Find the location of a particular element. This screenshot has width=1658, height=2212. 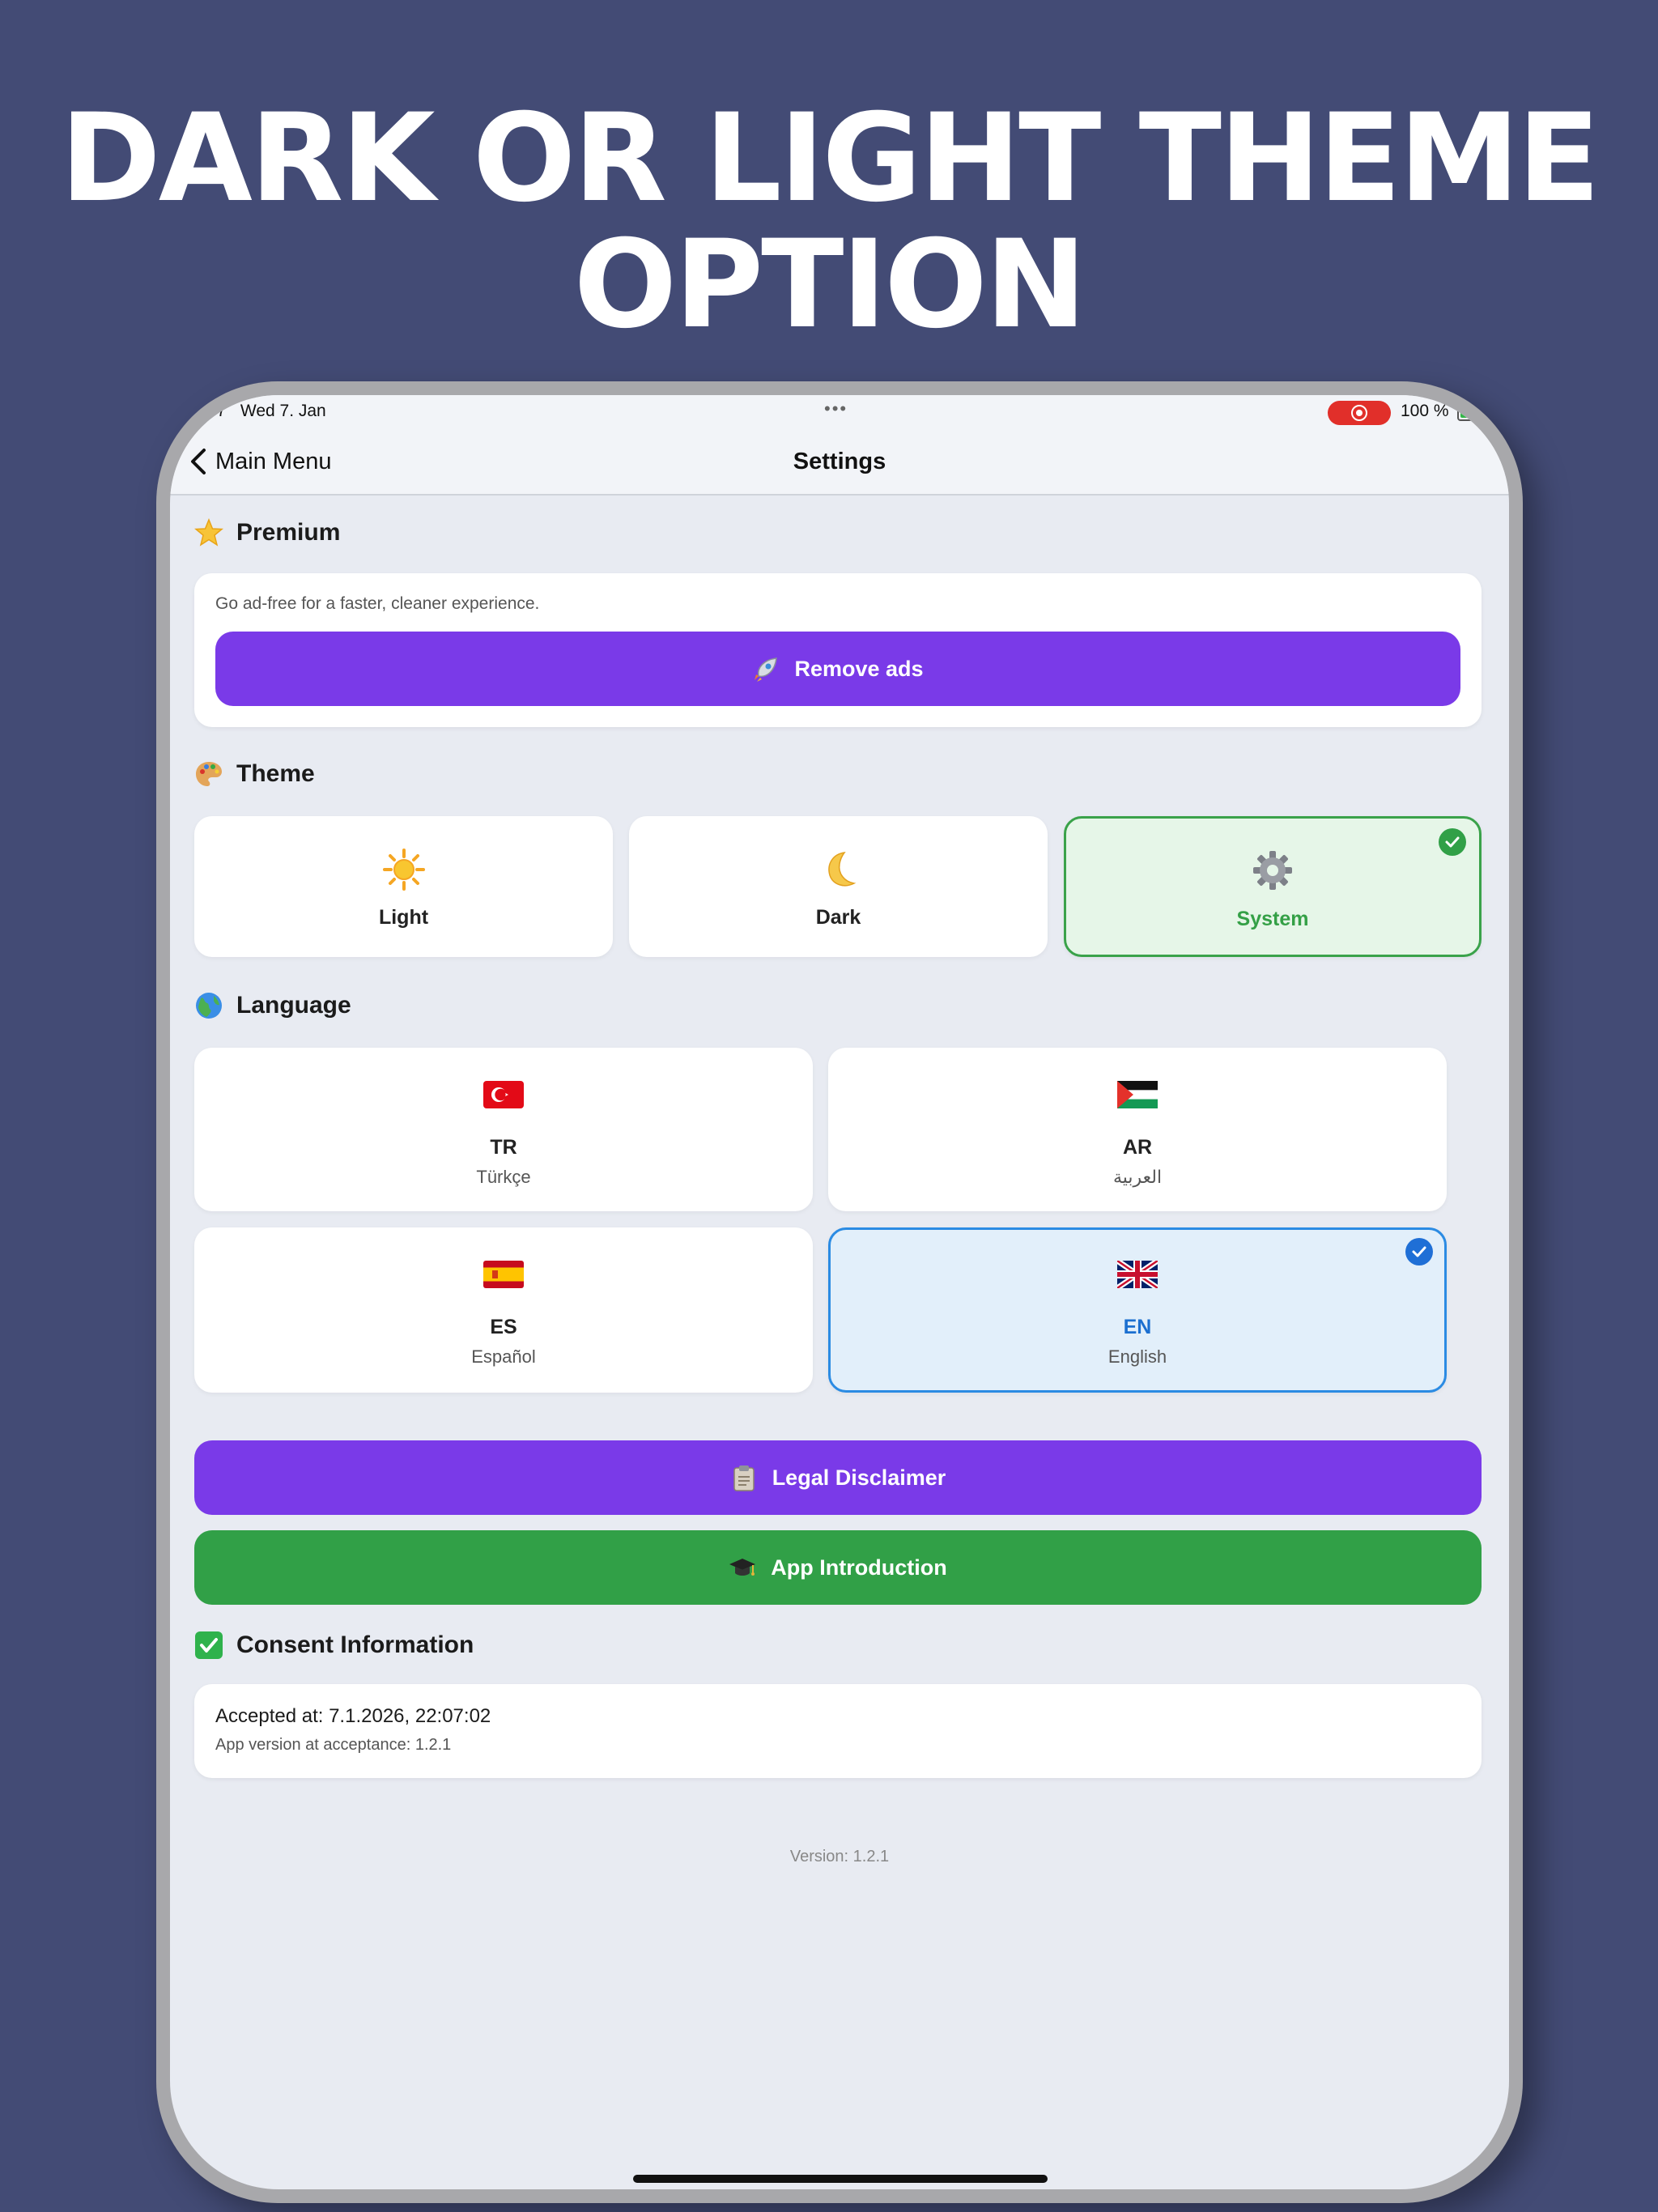

status-time: 07 Wed 7. Jan is located at coordinates (266, 411).